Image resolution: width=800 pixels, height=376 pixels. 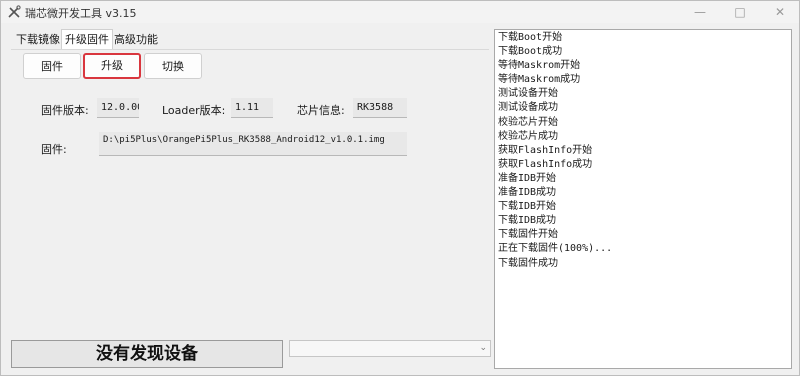 What do you see at coordinates (528, 94) in the screenshot?
I see `log-line: 测试设备开始` at bounding box center [528, 94].